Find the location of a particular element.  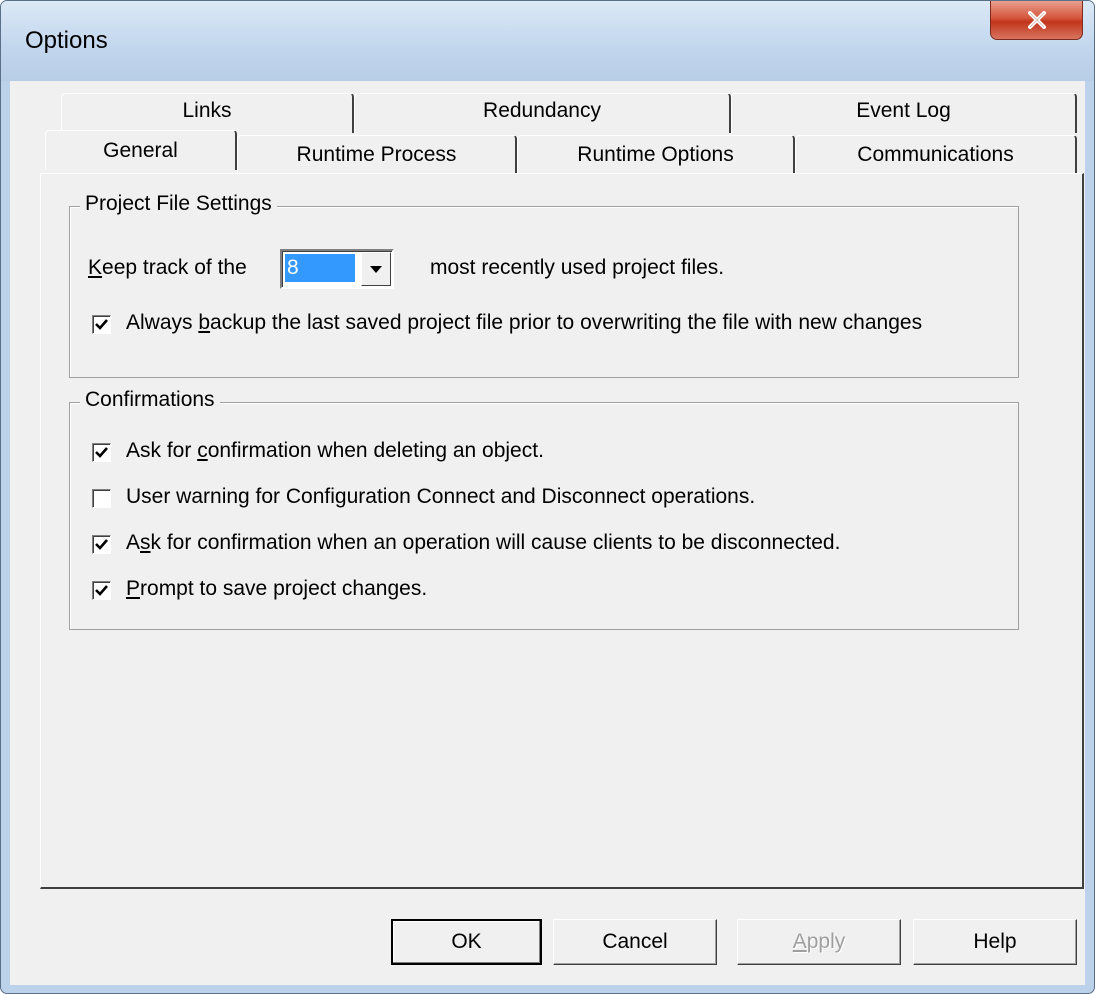

tab-general: General is located at coordinates (141, 150).